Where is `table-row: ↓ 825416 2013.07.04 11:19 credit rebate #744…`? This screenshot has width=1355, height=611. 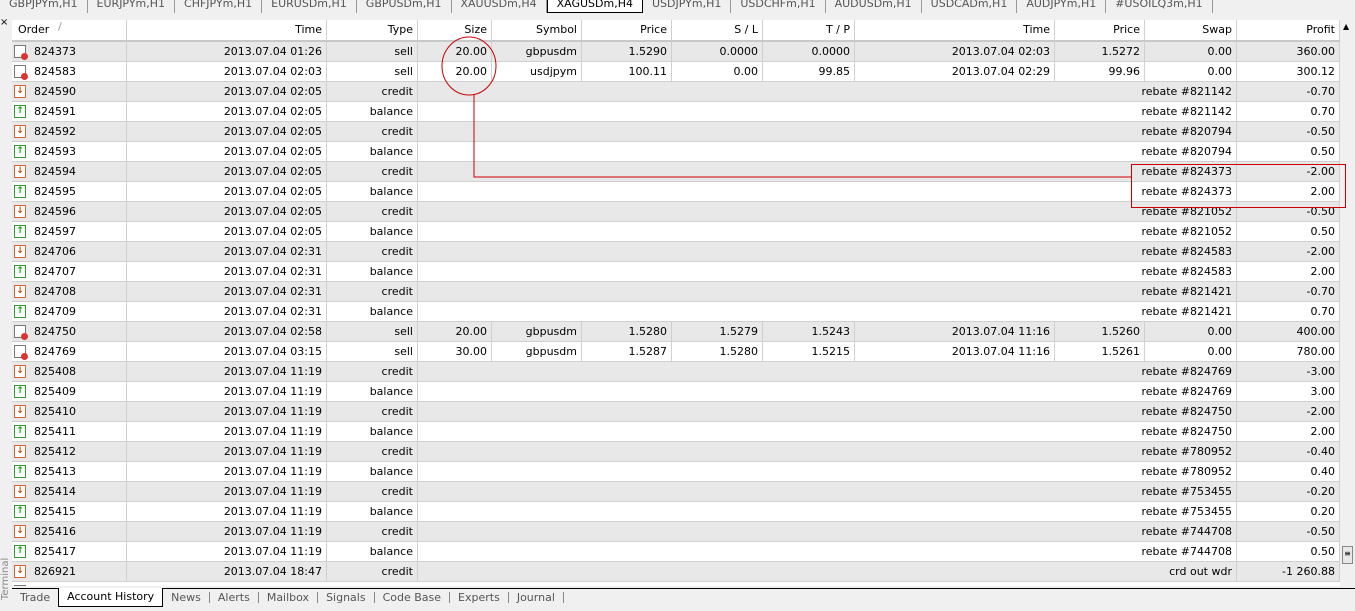
table-row: ↓ 825416 2013.07.04 11:19 credit rebate #744… is located at coordinates (676, 532).